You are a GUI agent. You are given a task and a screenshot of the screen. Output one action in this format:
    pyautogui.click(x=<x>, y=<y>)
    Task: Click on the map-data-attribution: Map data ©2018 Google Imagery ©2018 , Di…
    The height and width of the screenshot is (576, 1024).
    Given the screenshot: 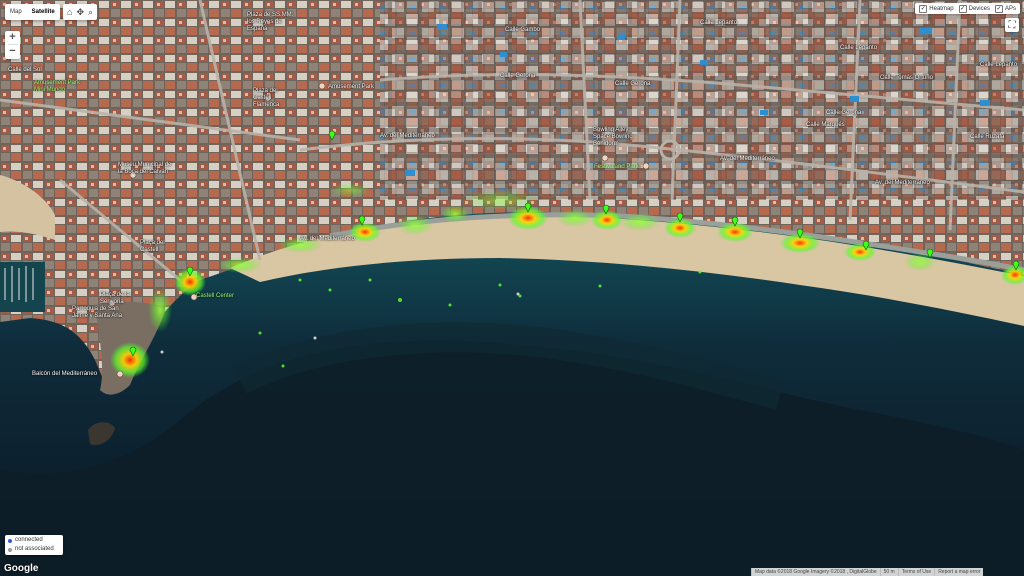 What is the action you would take?
    pyautogui.click(x=815, y=572)
    